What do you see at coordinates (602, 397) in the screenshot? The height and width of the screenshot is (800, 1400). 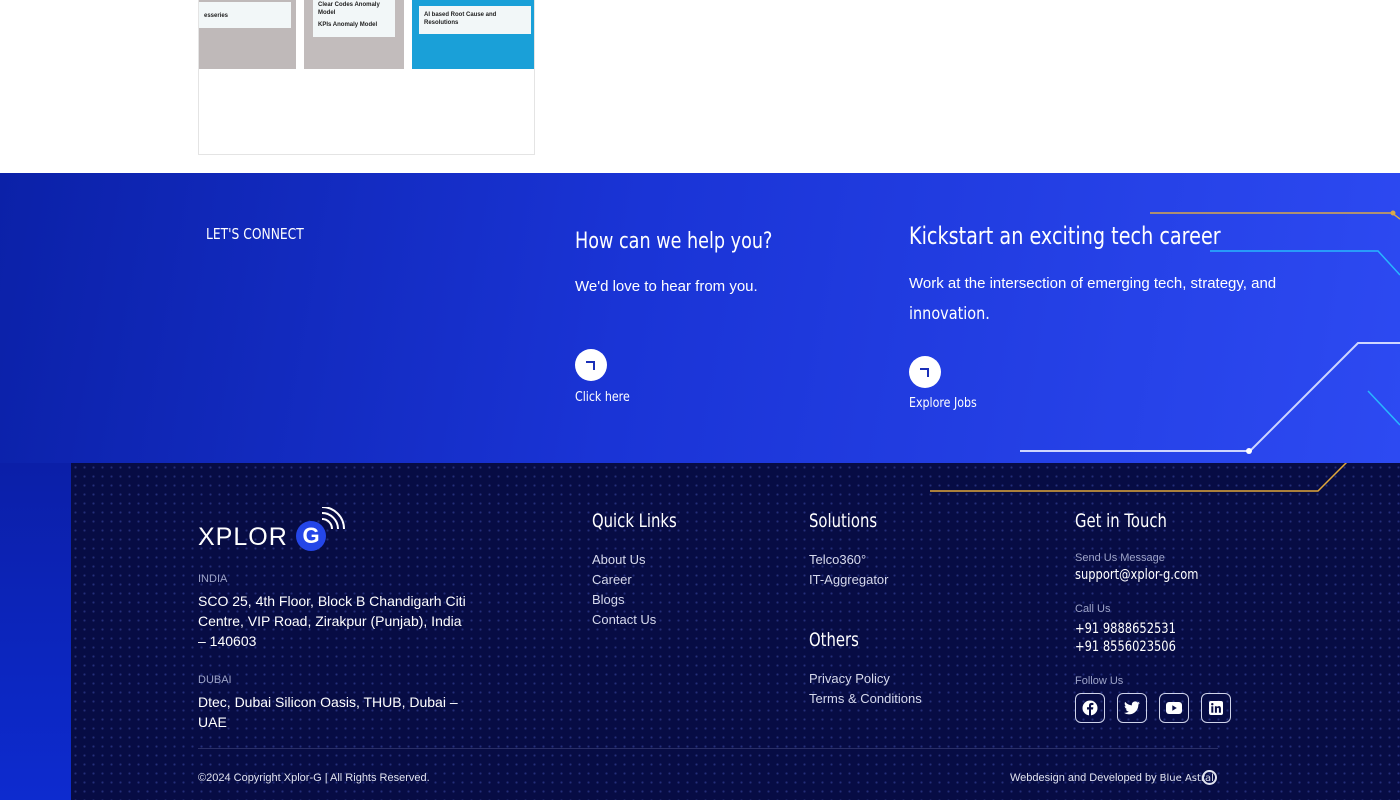 I see `click-here-link: Click here` at bounding box center [602, 397].